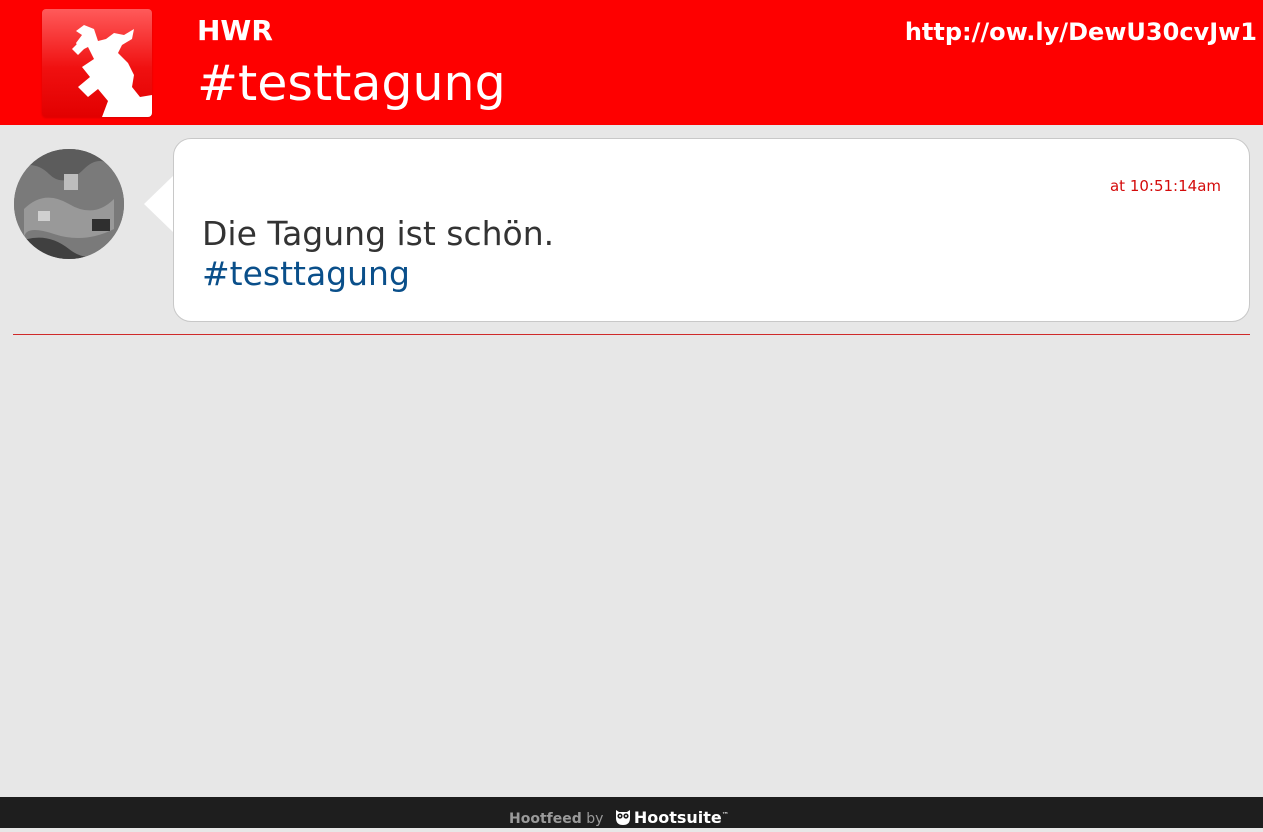 This screenshot has height=832, width=1263. What do you see at coordinates (725, 815) in the screenshot?
I see `trademark: ™` at bounding box center [725, 815].